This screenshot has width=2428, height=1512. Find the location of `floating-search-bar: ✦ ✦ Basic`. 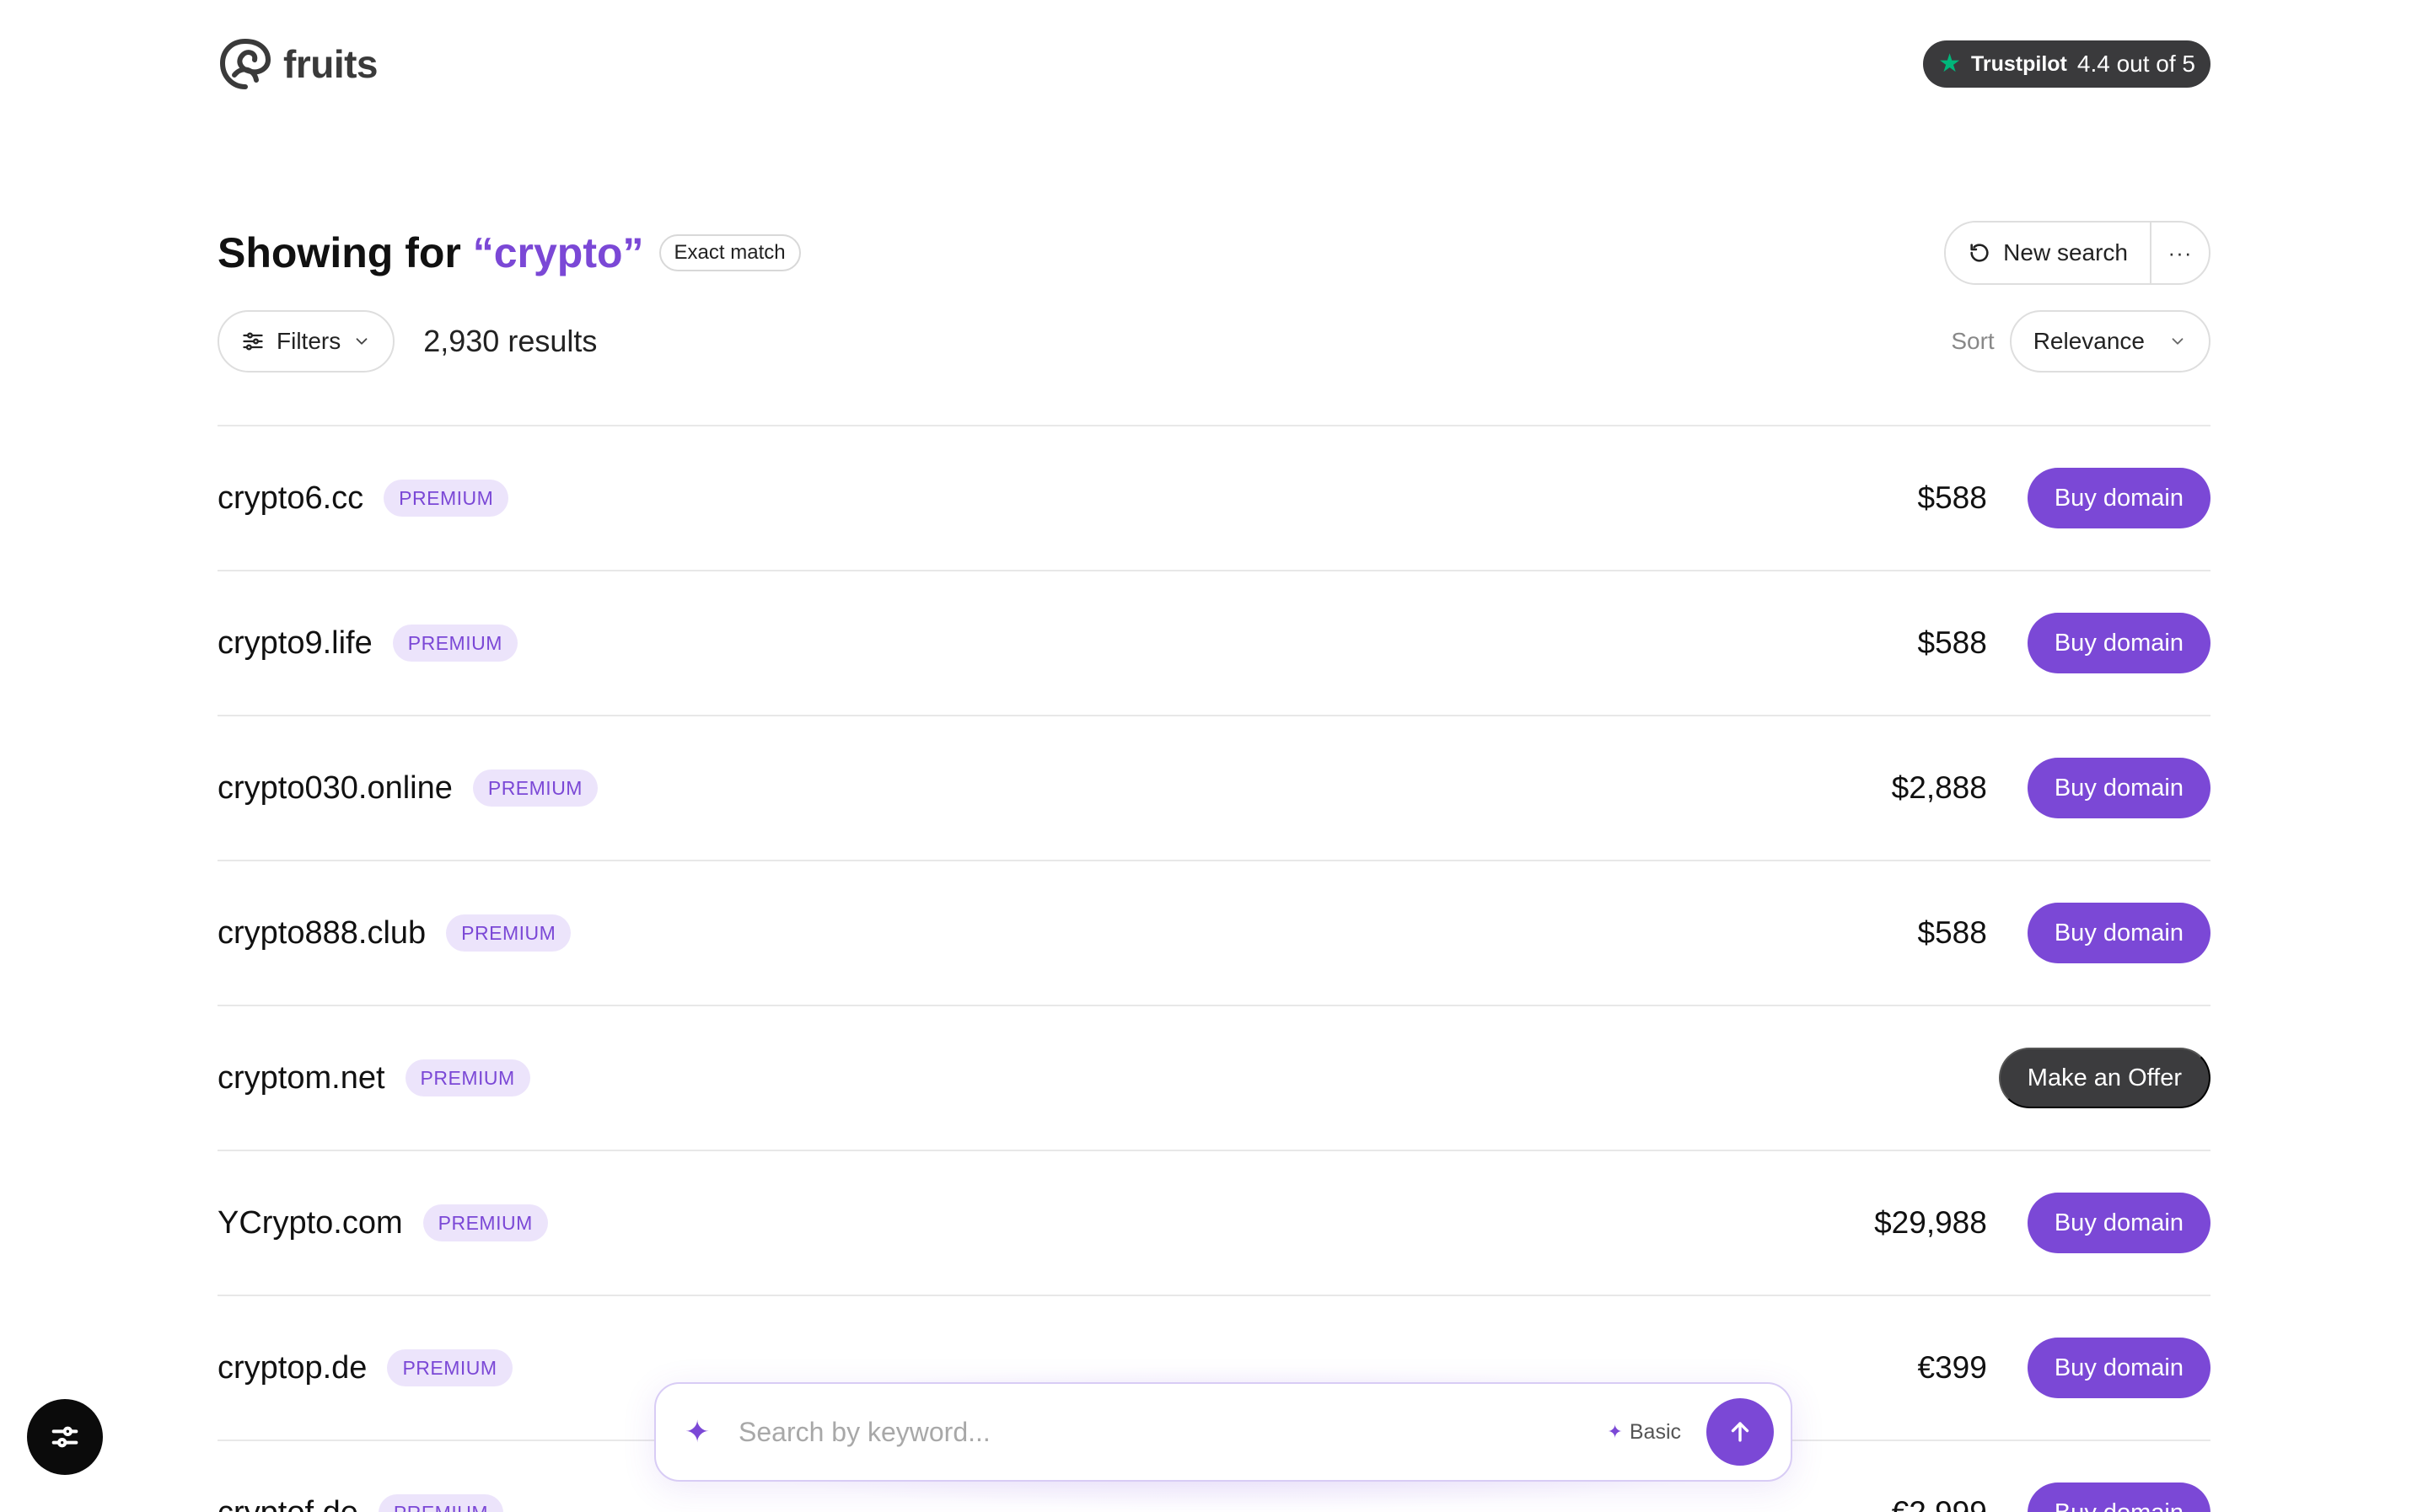

floating-search-bar: ✦ ✦ Basic is located at coordinates (1223, 1432).